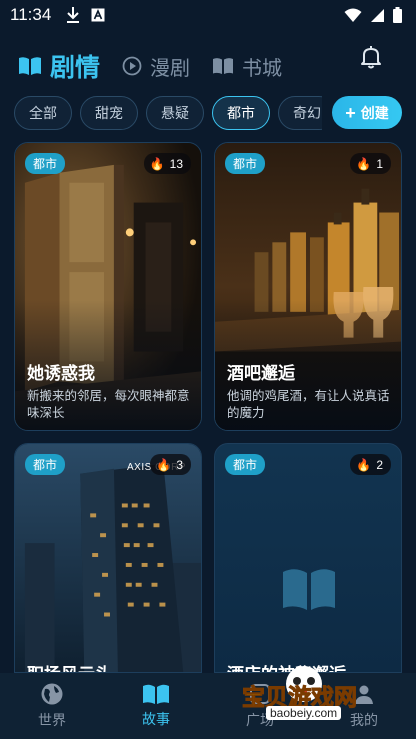 The height and width of the screenshot is (739, 416). Describe the element at coordinates (61, 374) in the screenshot. I see `card-title: 她诱惑我` at that location.